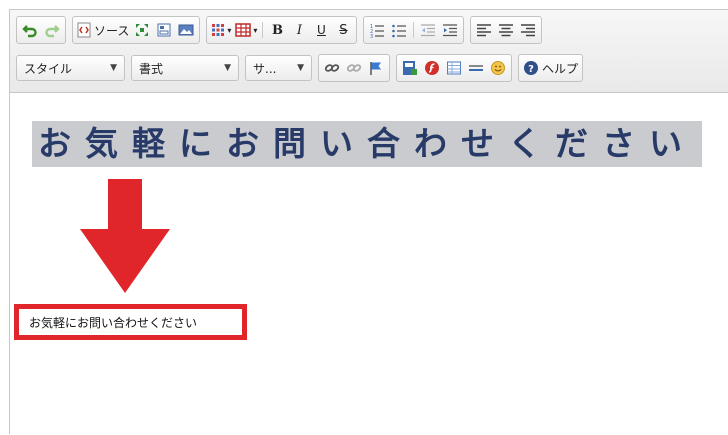 This screenshot has height=435, width=728. I want to click on document-group: ソース, so click(136, 30).